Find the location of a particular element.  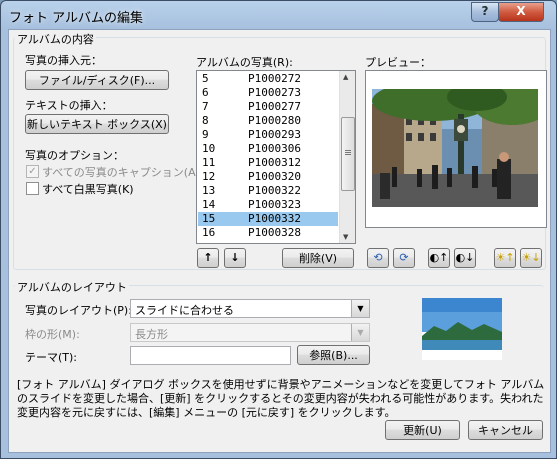

list-item-name: P1000322 is located at coordinates (274, 190).